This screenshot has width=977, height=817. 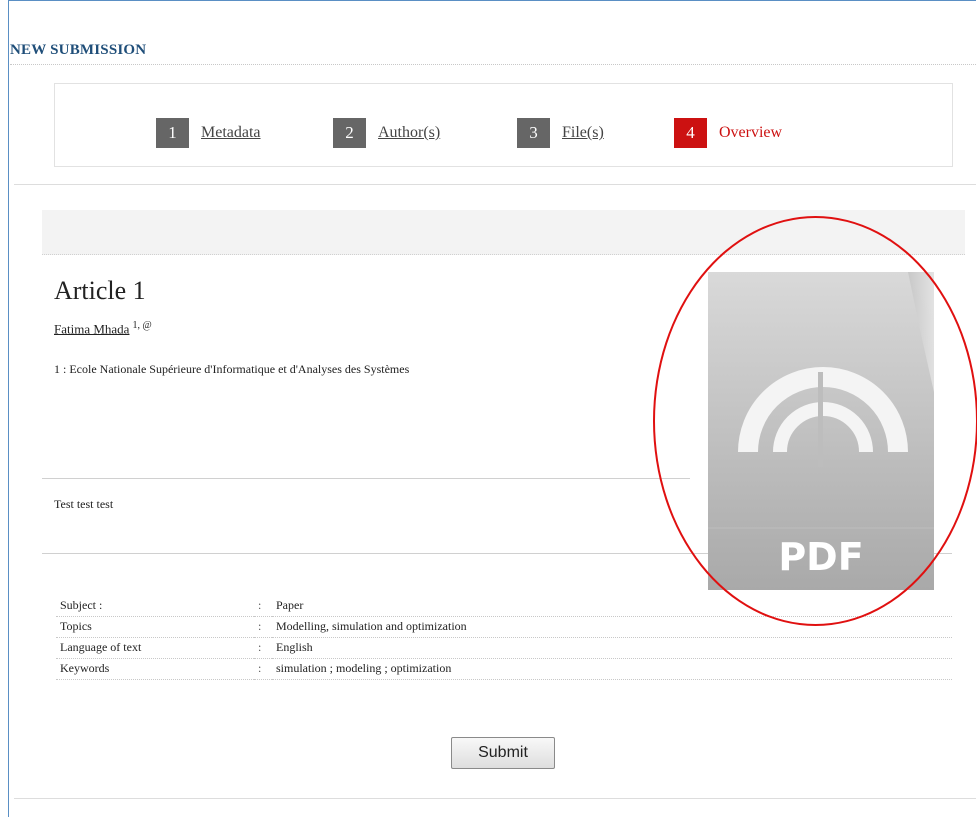 What do you see at coordinates (155, 627) in the screenshot?
I see `meta-key: Topics` at bounding box center [155, 627].